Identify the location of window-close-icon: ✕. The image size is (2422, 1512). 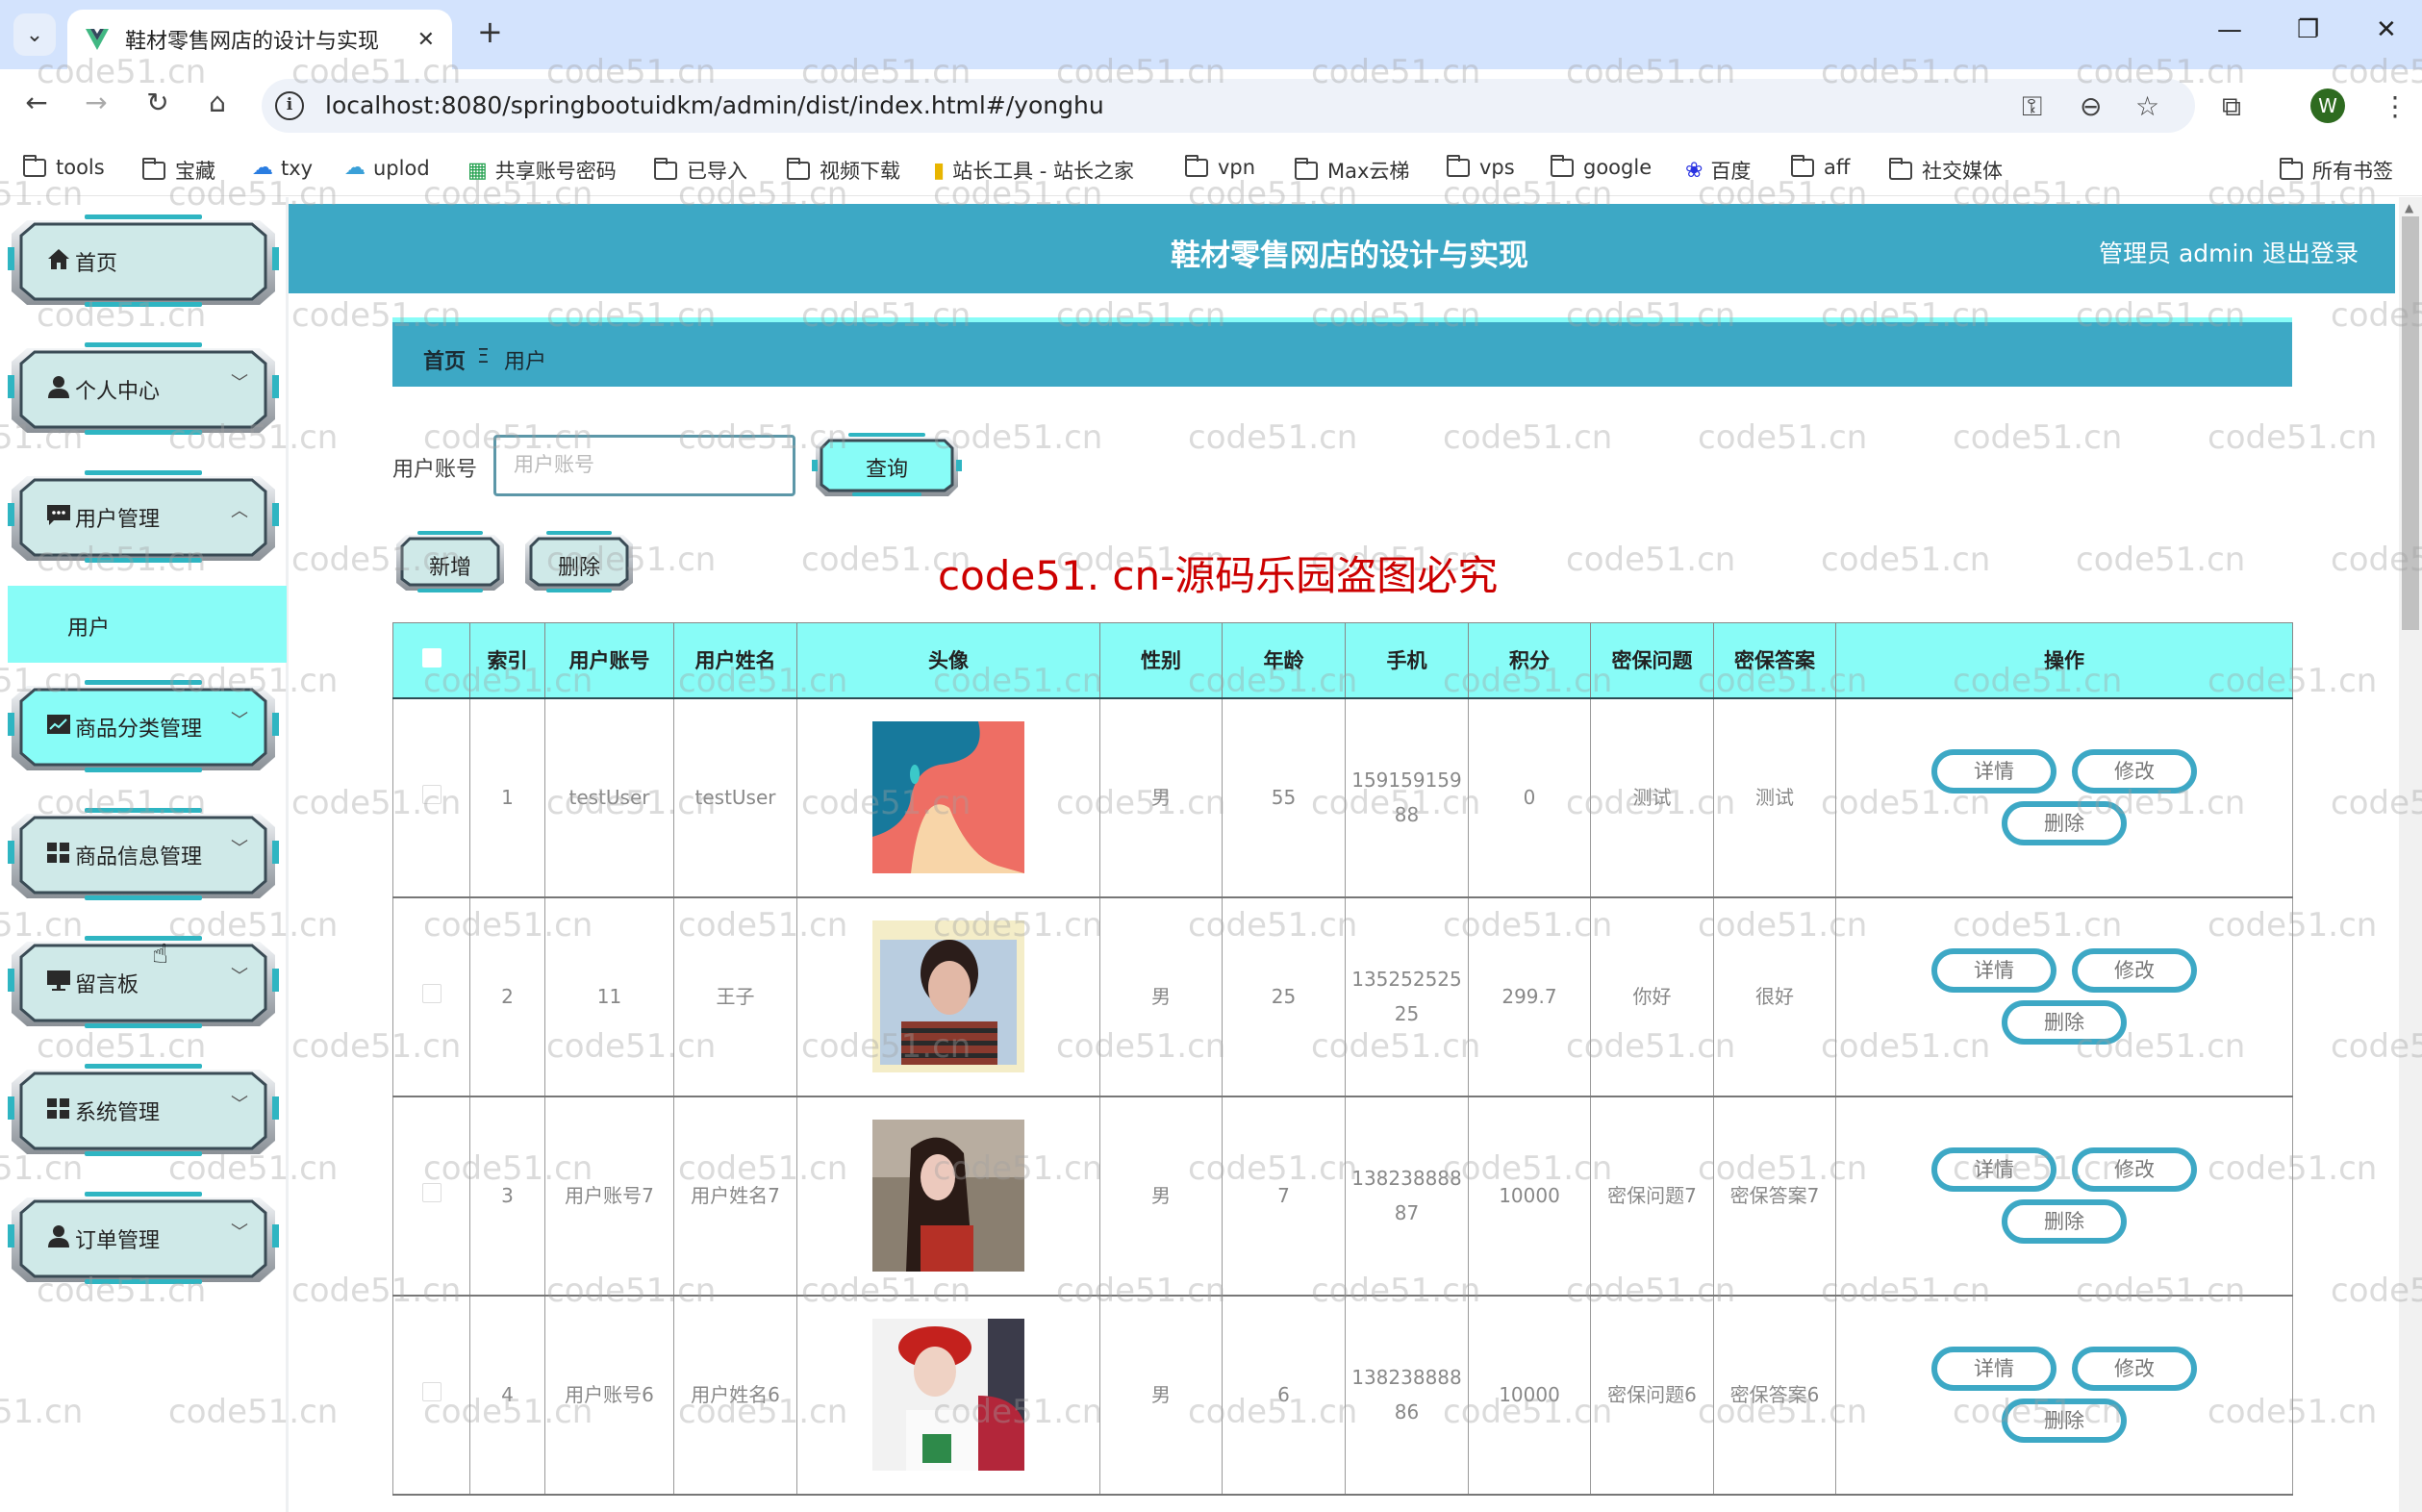
(2386, 30).